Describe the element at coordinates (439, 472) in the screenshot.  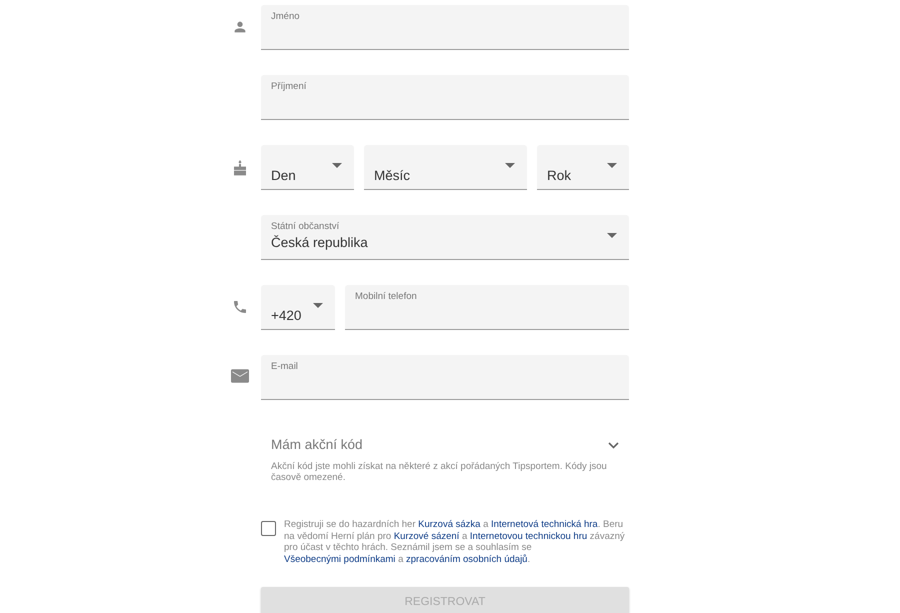
I see `help-text: Akční kód jste mohli získat na některé z akcí pořádaných Tipsportem. Kódy jsou časově omezené.` at that location.